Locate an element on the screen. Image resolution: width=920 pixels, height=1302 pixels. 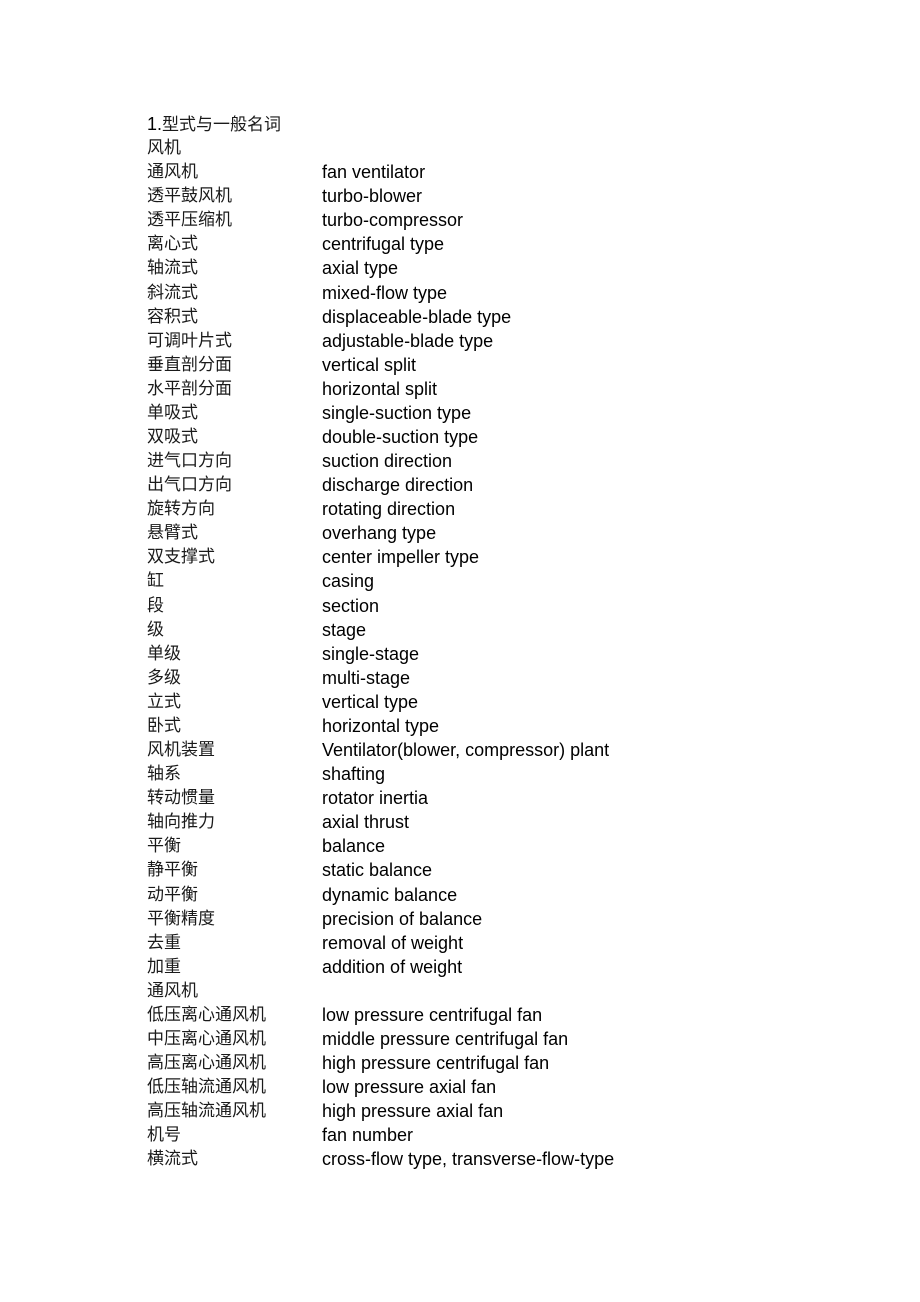
term-english: precision of balance is located at coordinates (402, 918).